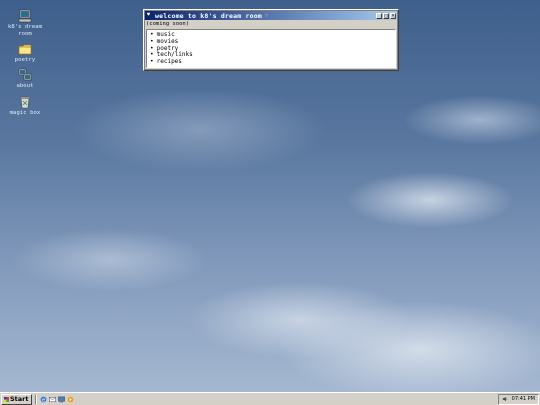  What do you see at coordinates (393, 15) in the screenshot?
I see `close-button: ×` at bounding box center [393, 15].